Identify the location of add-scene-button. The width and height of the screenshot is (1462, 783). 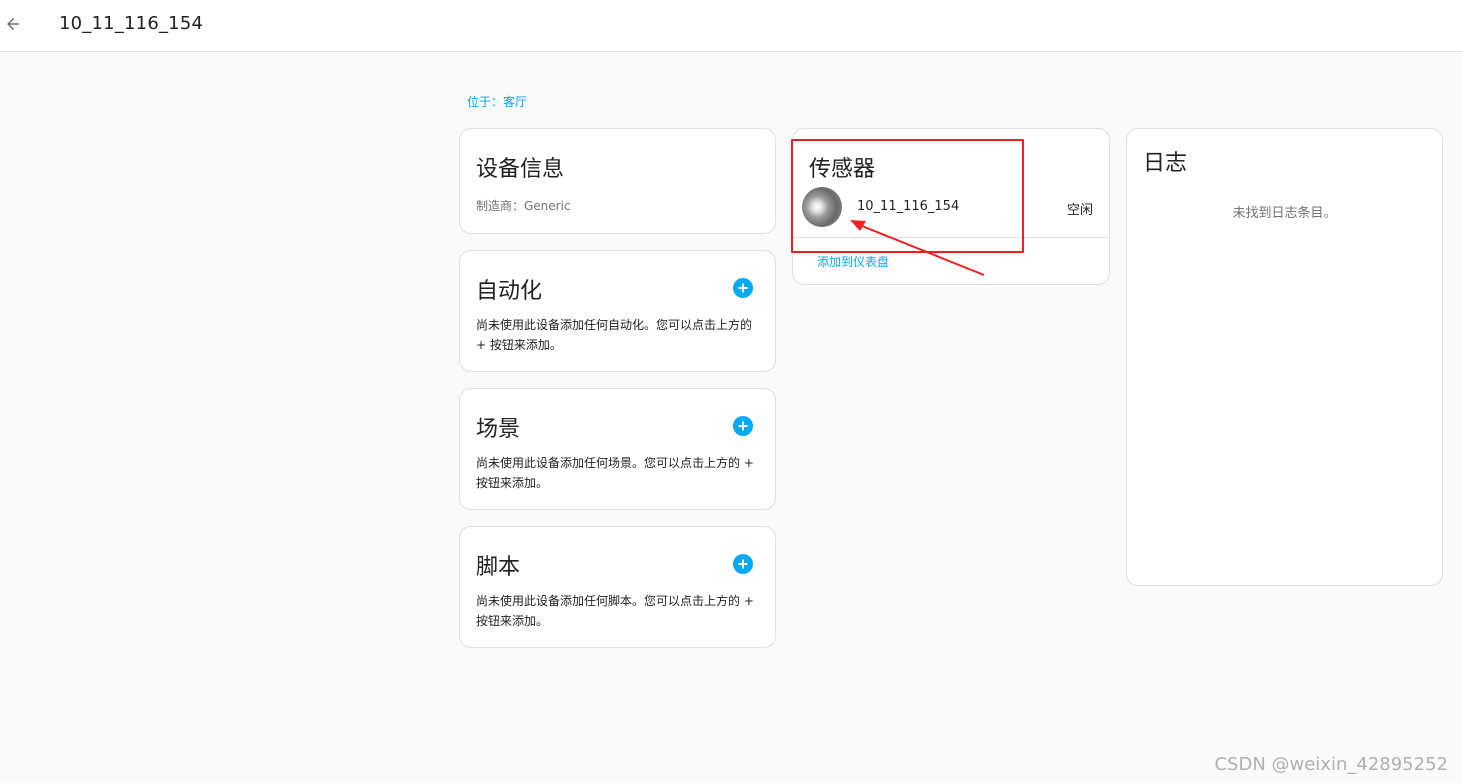
(743, 426).